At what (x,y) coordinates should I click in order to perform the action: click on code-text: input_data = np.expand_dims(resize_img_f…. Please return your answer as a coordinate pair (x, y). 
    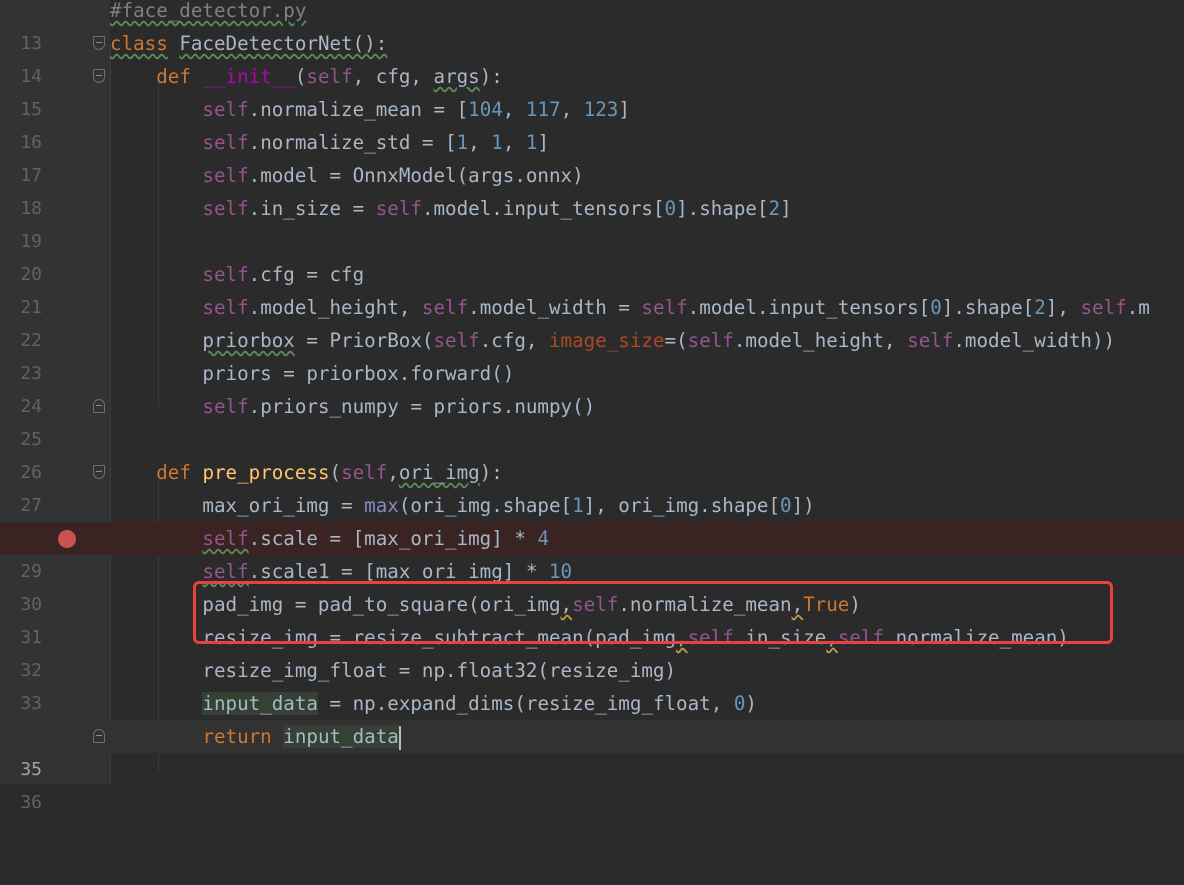
    Looking at the image, I should click on (479, 703).